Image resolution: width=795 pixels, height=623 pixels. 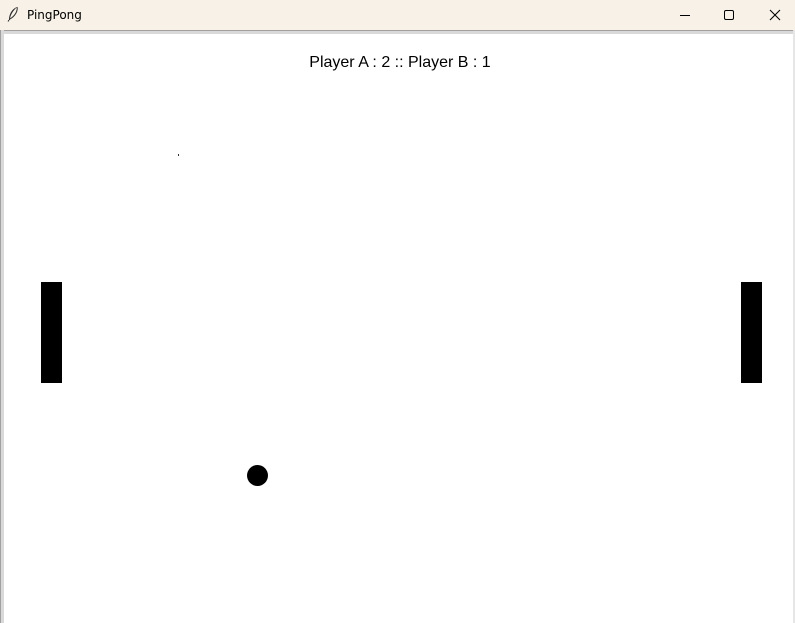 I want to click on feather-icon, so click(x=13, y=14).